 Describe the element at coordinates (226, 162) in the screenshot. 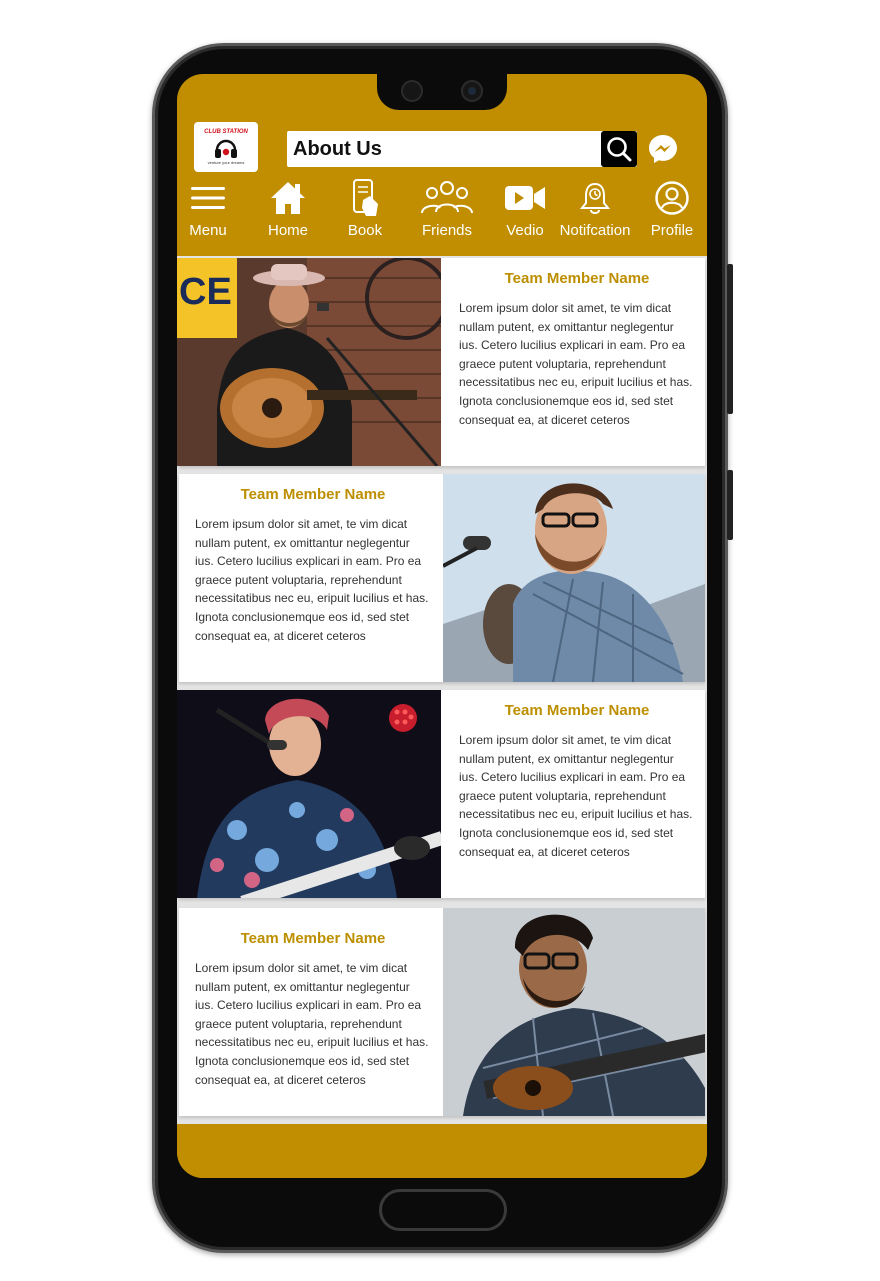

I see `logo-tagline: venture your dreams` at that location.